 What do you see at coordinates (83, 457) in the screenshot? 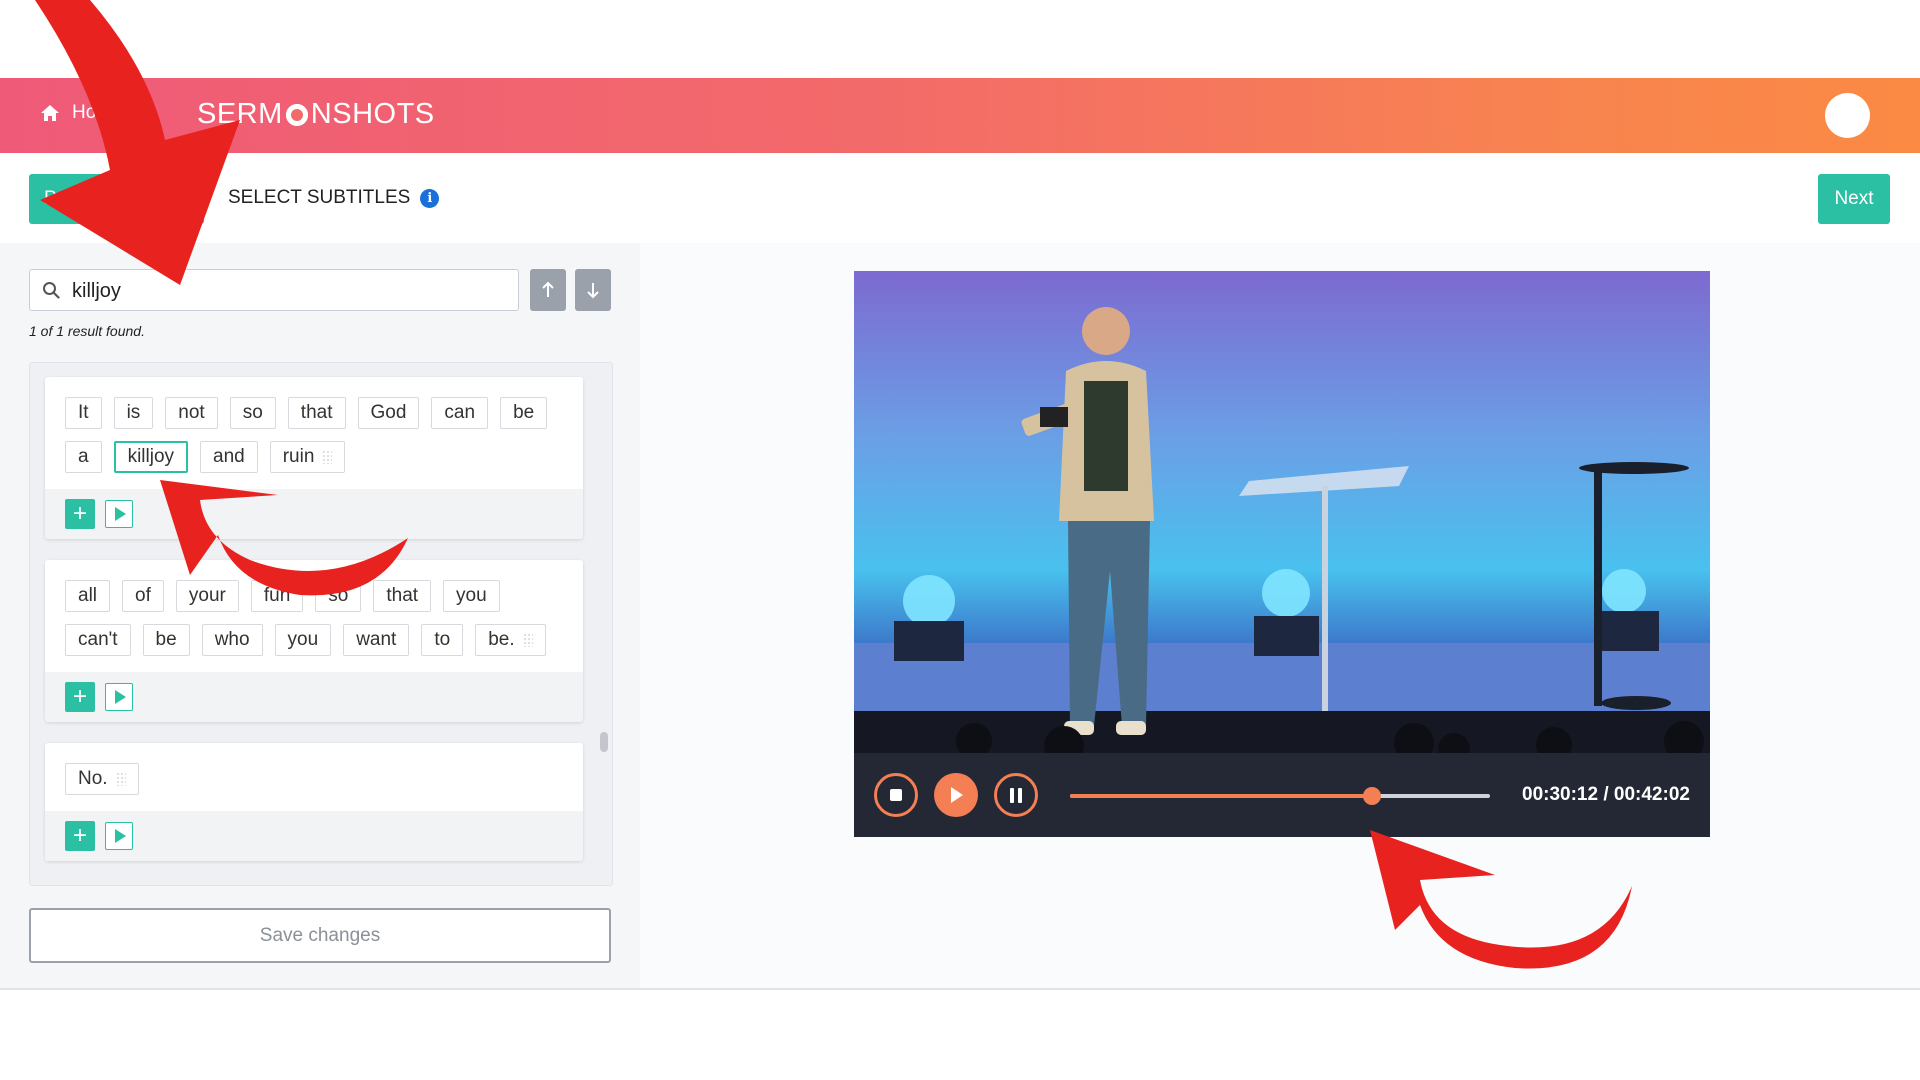
I see `subtitle-word: a` at bounding box center [83, 457].